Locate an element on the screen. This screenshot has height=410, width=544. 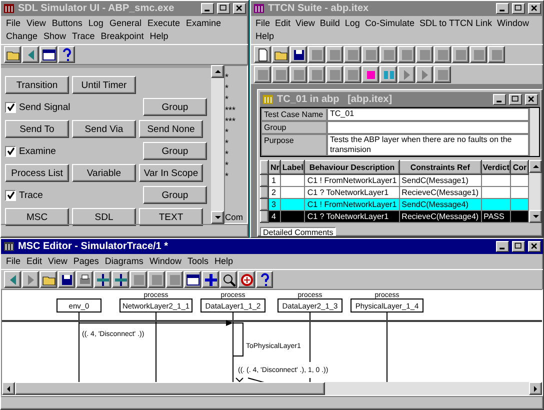
table-row: 4 C1 ? ToNetworkLayer1 RecieveC(Message4) PASS is located at coordinates (394, 216).